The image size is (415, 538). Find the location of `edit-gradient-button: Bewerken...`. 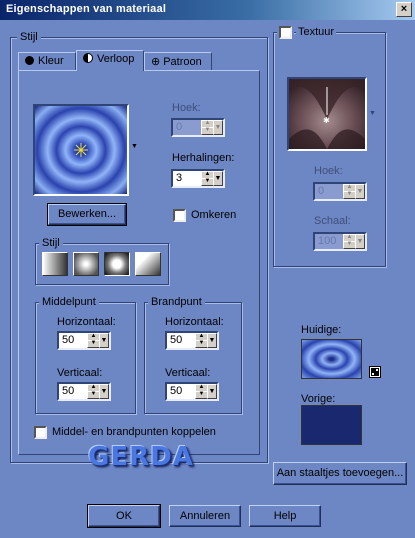

edit-gradient-button: Bewerken... is located at coordinates (87, 214).